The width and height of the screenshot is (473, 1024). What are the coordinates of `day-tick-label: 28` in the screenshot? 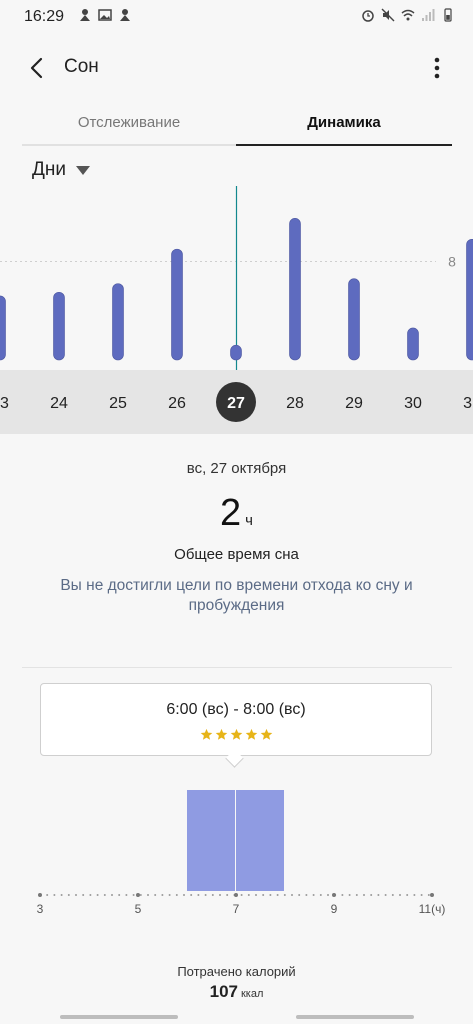 It's located at (295, 403).